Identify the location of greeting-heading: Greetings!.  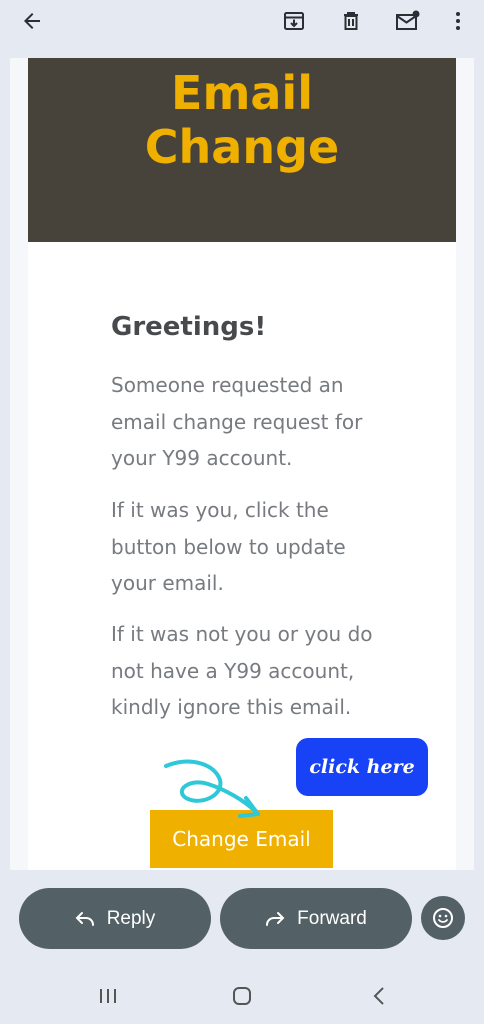
(189, 327).